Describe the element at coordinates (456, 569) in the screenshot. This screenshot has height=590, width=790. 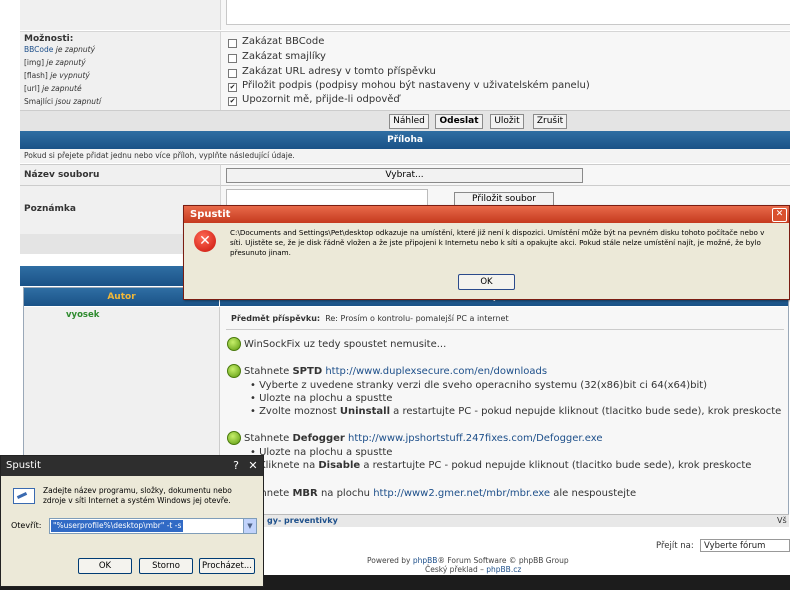
I see `text: Český překlad –` at that location.